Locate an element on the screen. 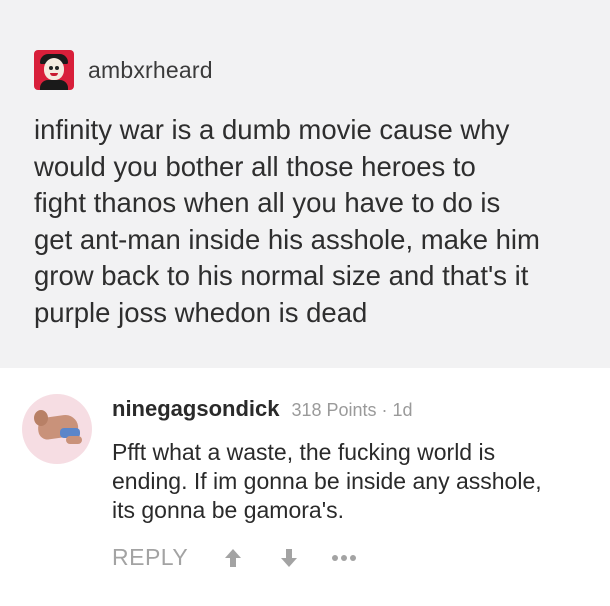 Image resolution: width=610 pixels, height=606 pixels. comment-header: ninegagsondick 318 Points · 1d is located at coordinates (262, 409).